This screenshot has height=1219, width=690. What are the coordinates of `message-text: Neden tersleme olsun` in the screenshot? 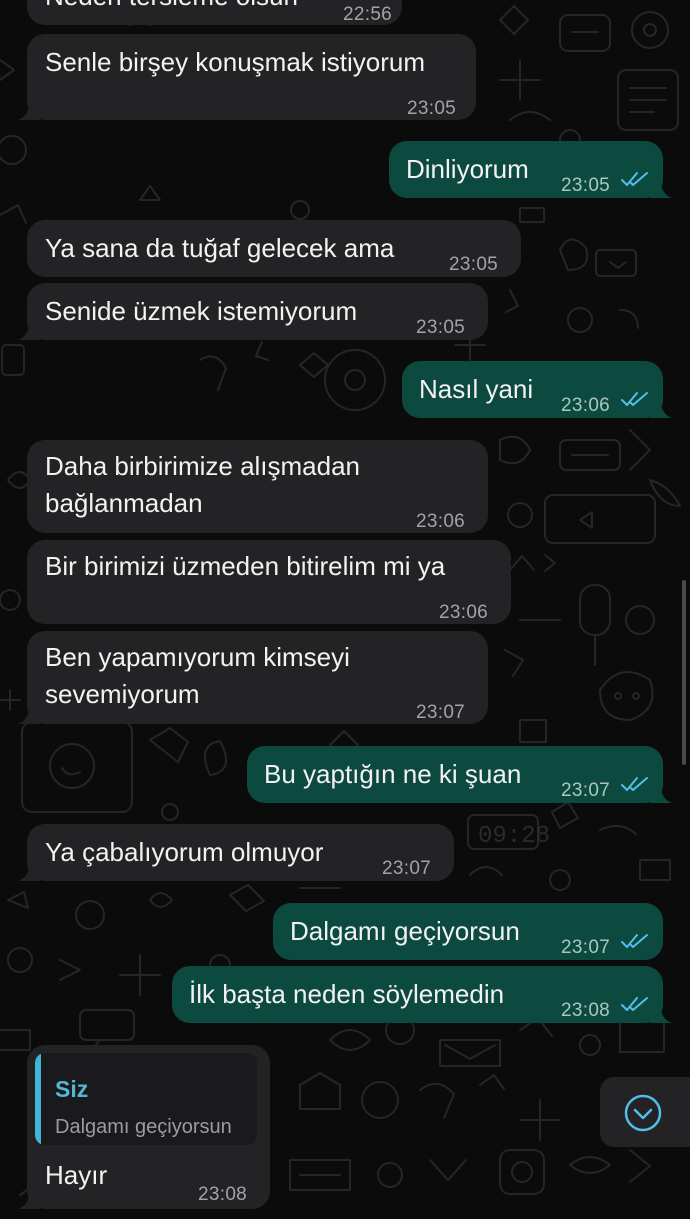 It's located at (171, 7).